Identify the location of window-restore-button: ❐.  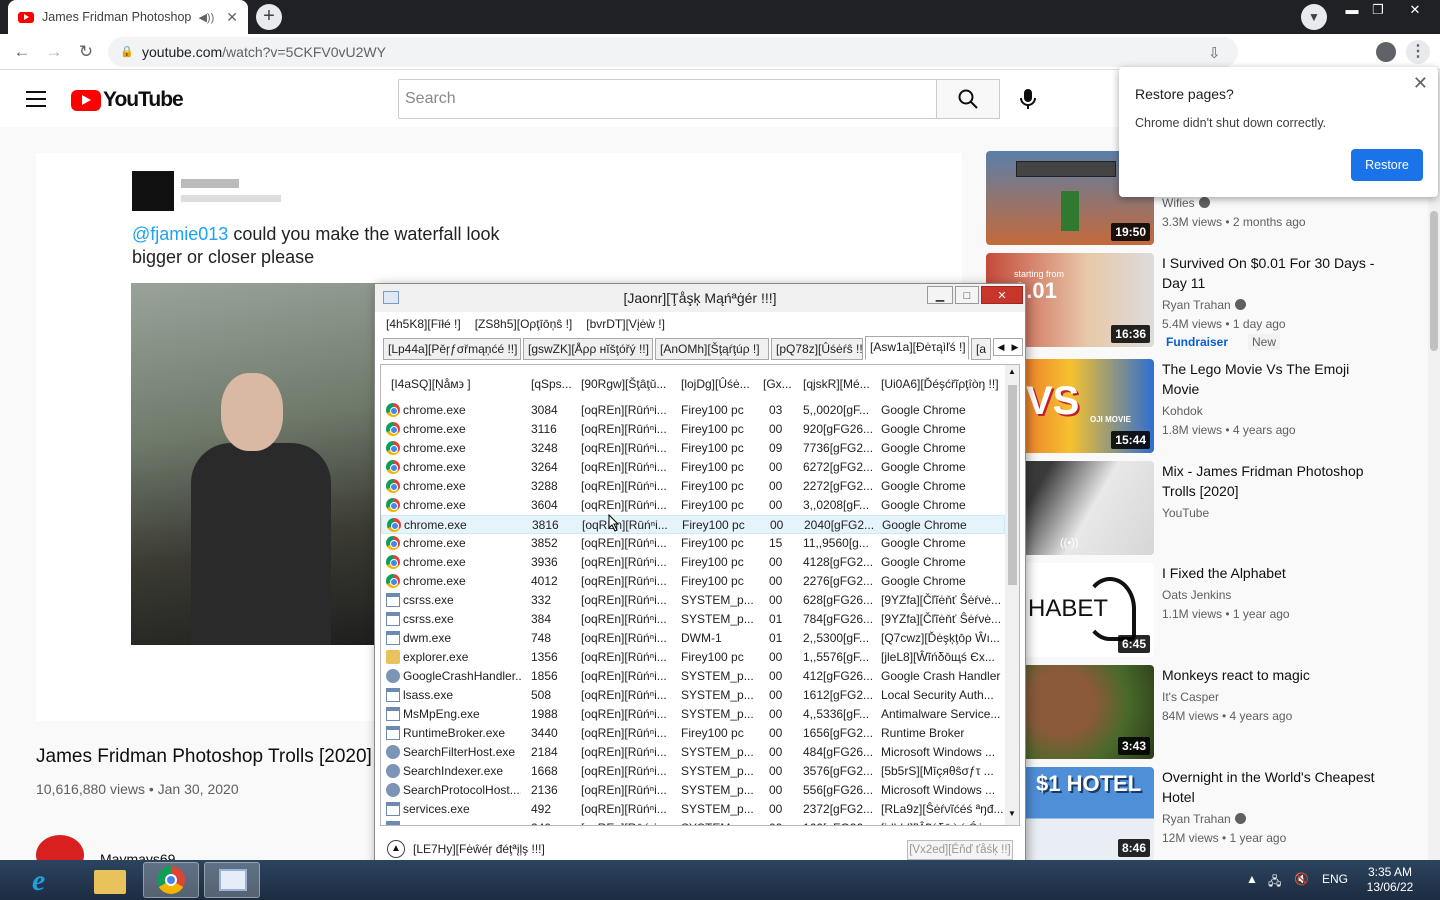
(1378, 10).